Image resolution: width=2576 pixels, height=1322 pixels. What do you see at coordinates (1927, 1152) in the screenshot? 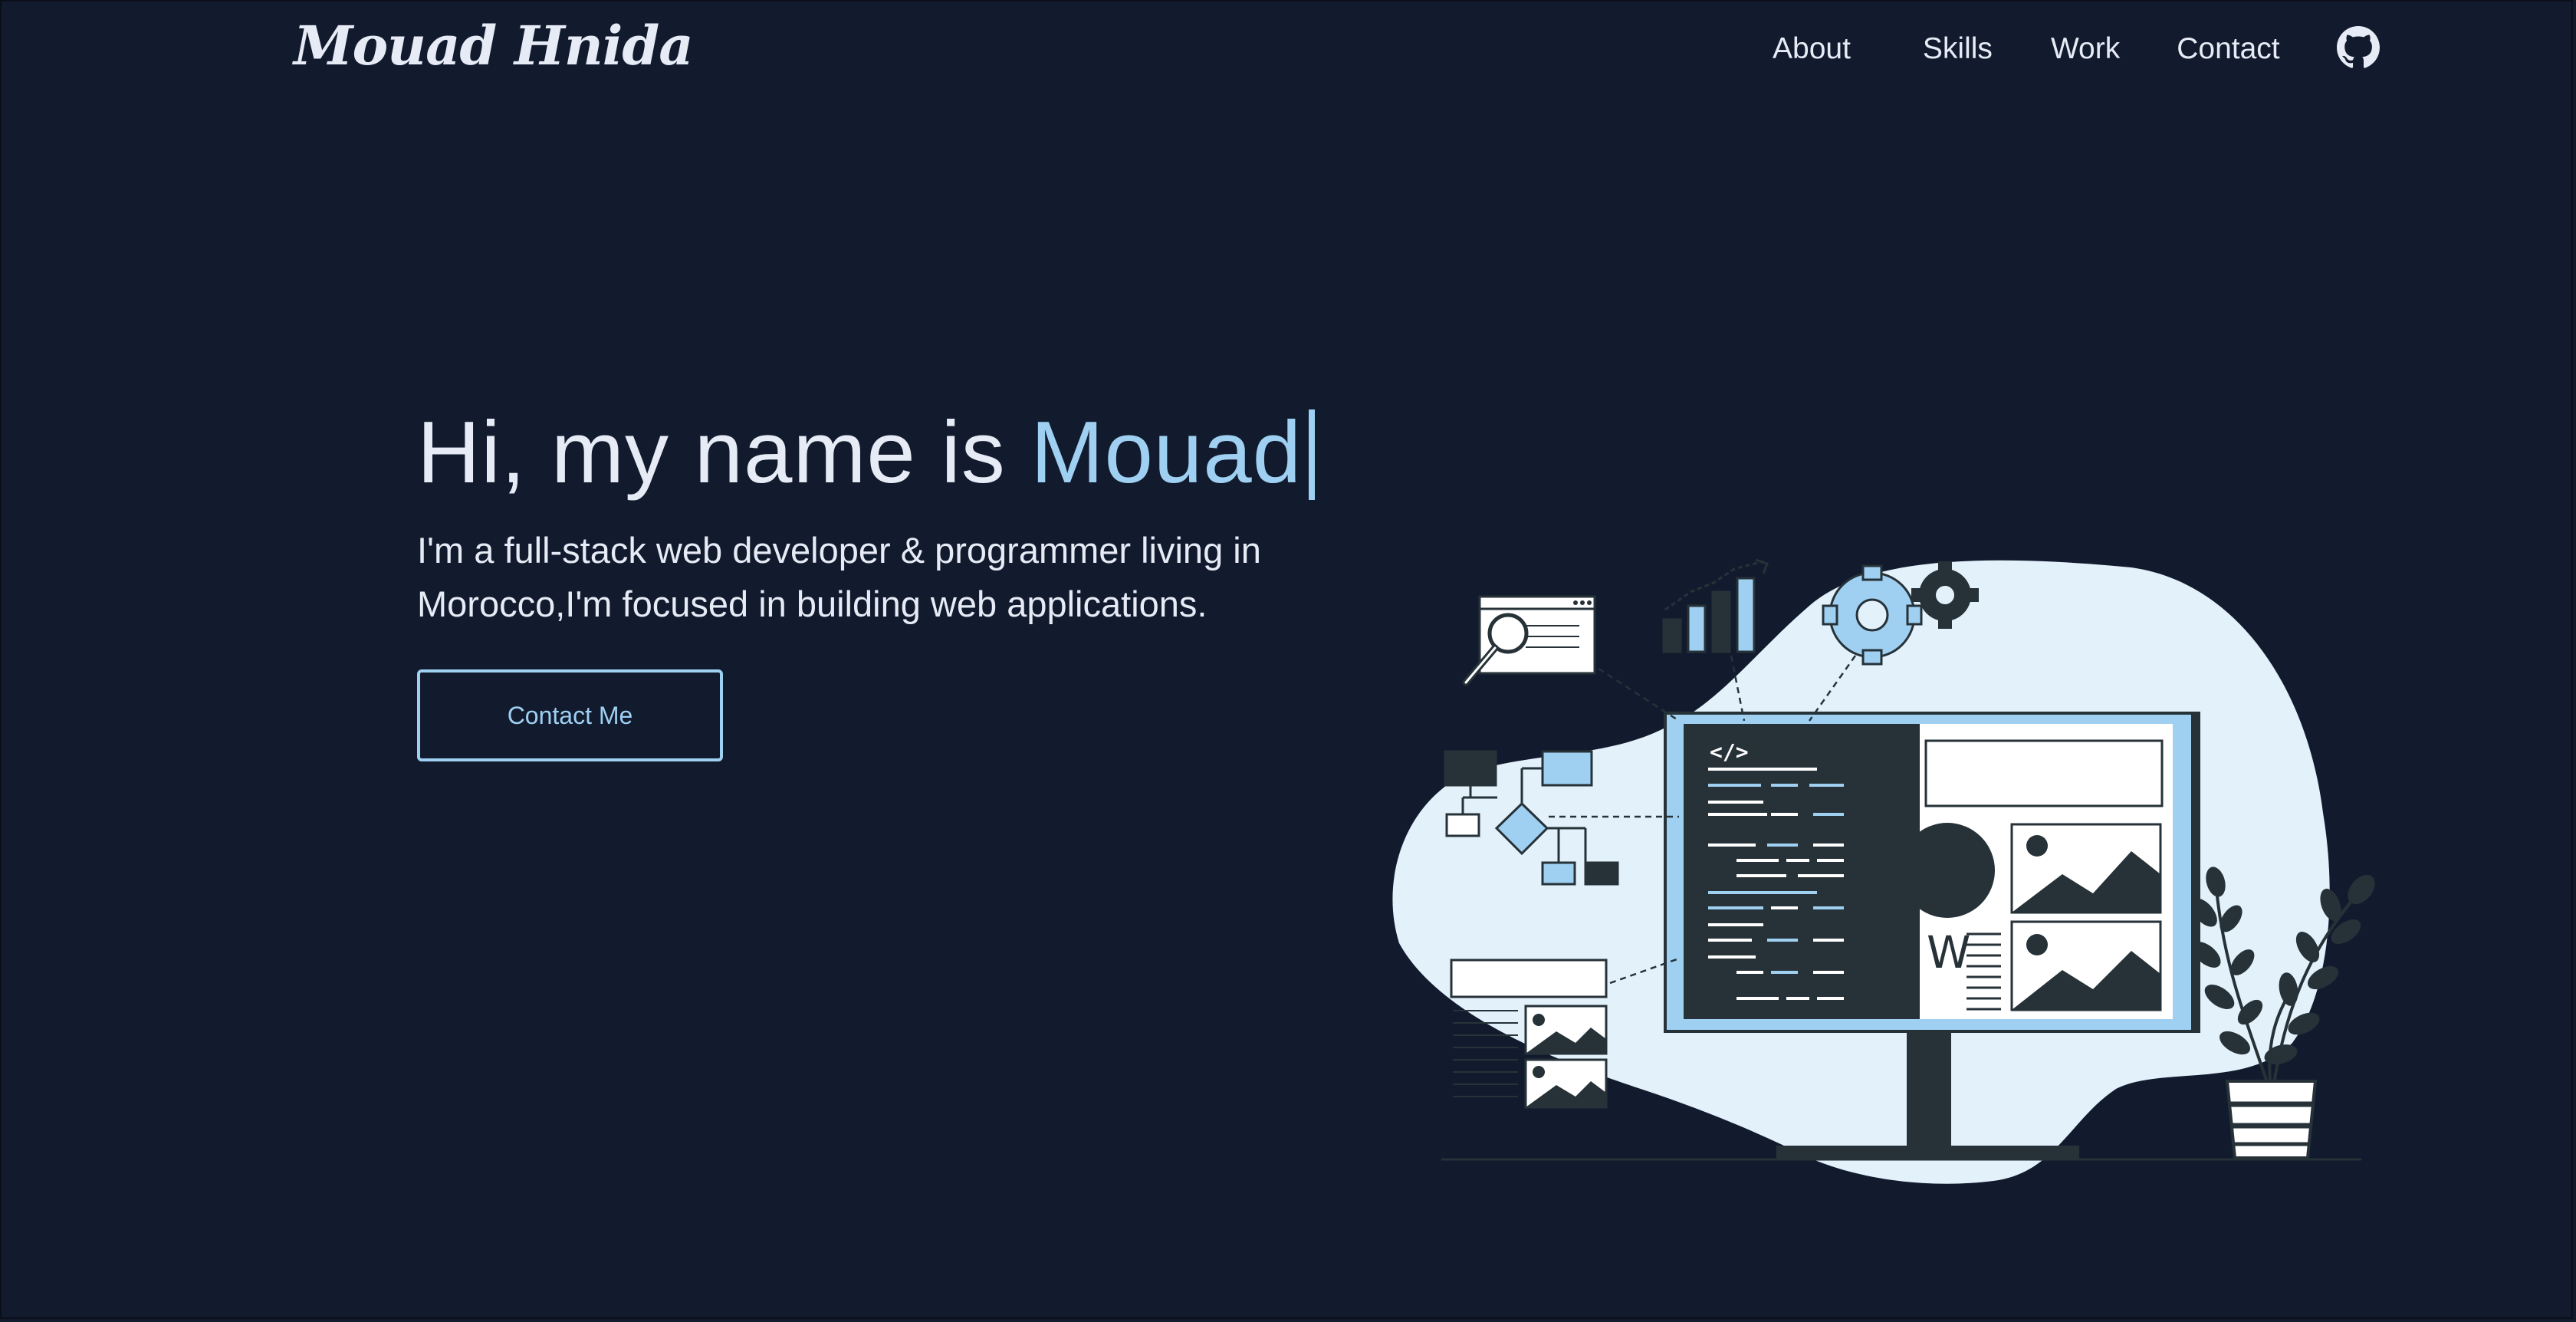
I see `monitor-base` at bounding box center [1927, 1152].